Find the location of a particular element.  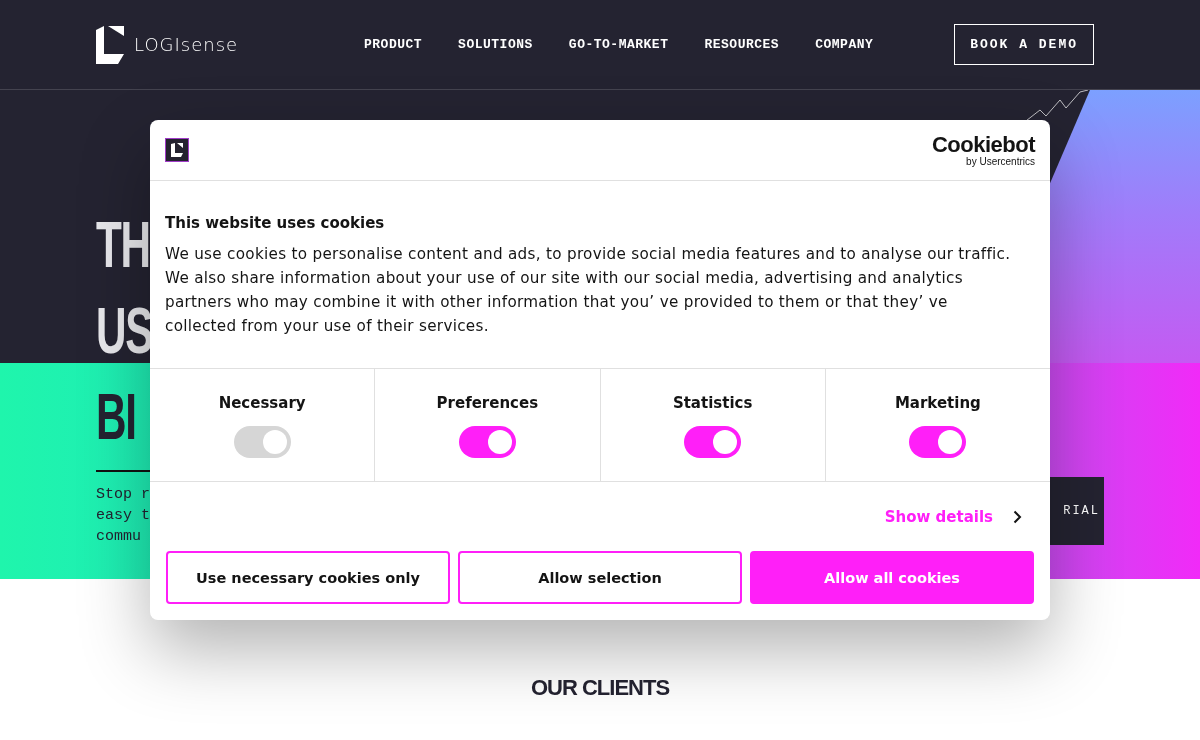

cookiebot-logo: Cookiebot by Usercentrics is located at coordinates (983, 150).